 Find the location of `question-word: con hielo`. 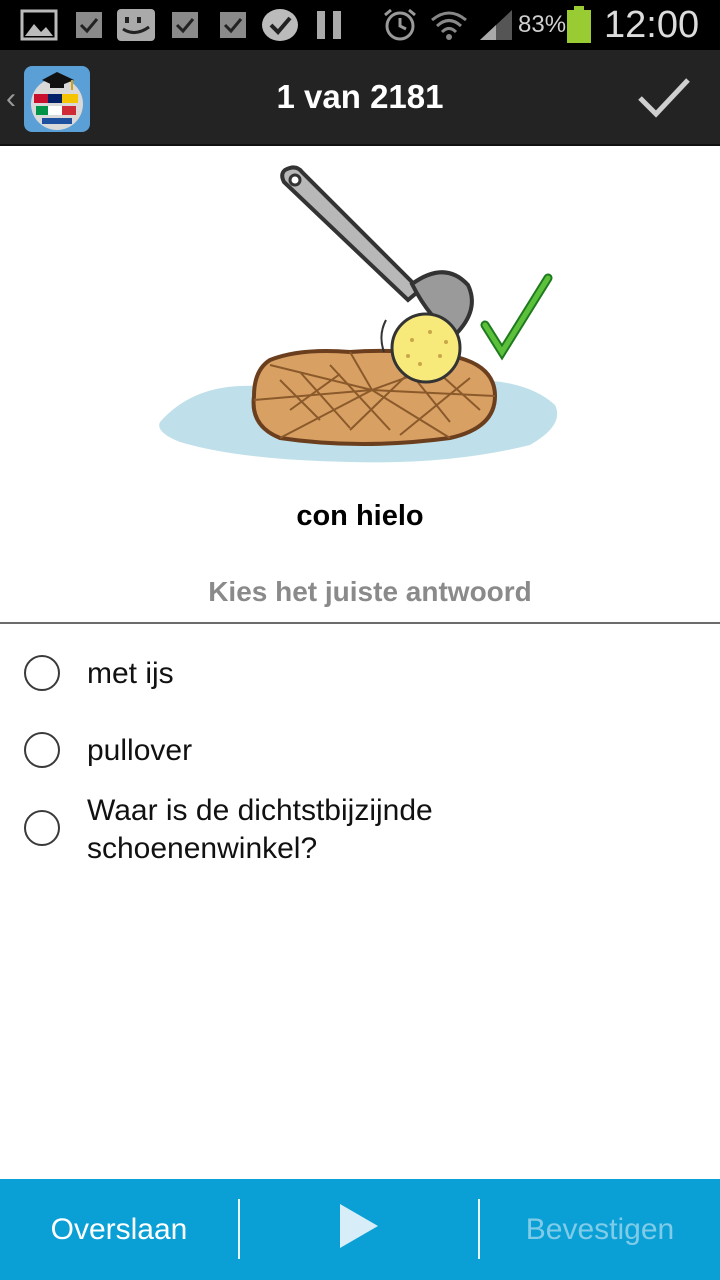

question-word: con hielo is located at coordinates (360, 516).